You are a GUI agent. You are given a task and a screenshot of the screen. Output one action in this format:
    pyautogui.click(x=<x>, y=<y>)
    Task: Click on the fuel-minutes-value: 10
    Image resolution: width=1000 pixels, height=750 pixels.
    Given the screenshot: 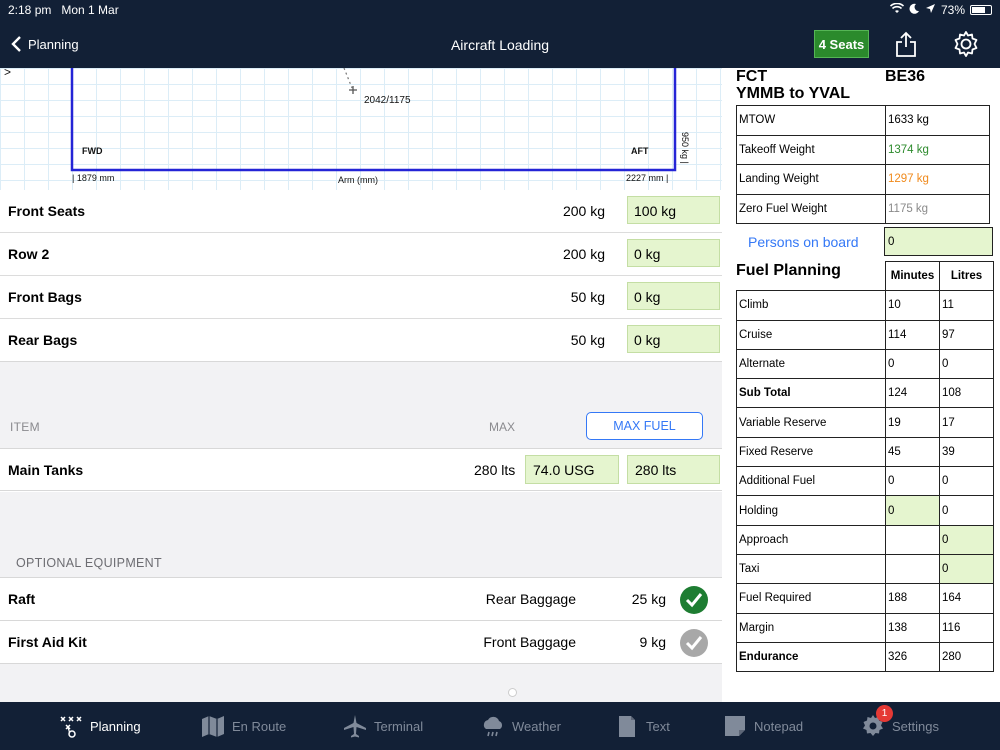 What is the action you would take?
    pyautogui.click(x=912, y=305)
    